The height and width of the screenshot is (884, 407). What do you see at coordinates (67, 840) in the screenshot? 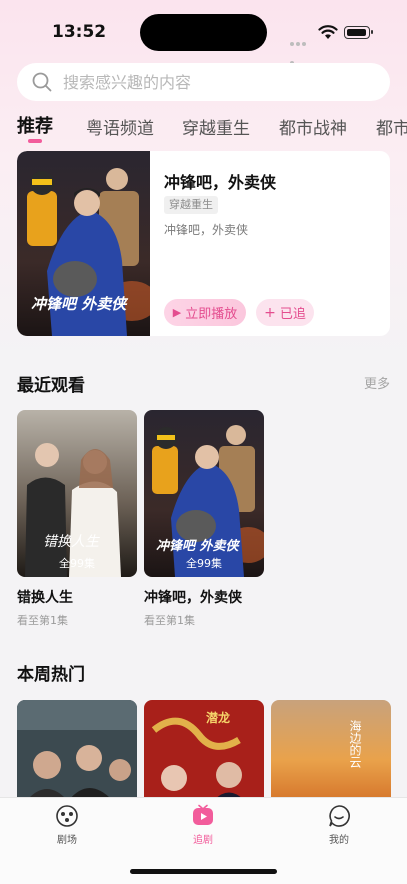
I see `nav-theater-label: 剧场` at bounding box center [67, 840].